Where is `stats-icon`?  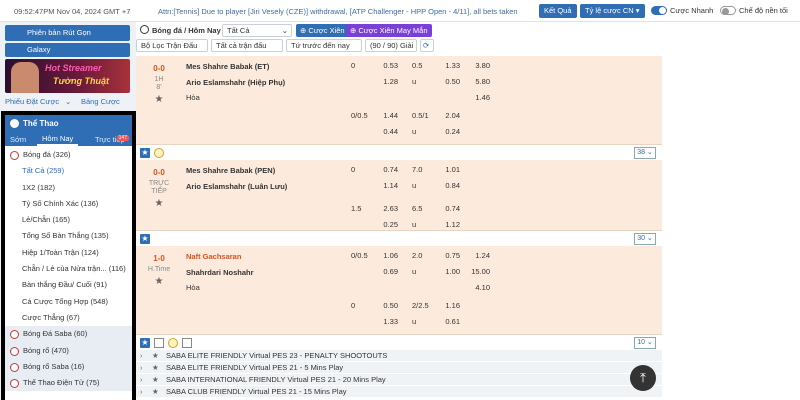
stats-icon is located at coordinates (159, 343).